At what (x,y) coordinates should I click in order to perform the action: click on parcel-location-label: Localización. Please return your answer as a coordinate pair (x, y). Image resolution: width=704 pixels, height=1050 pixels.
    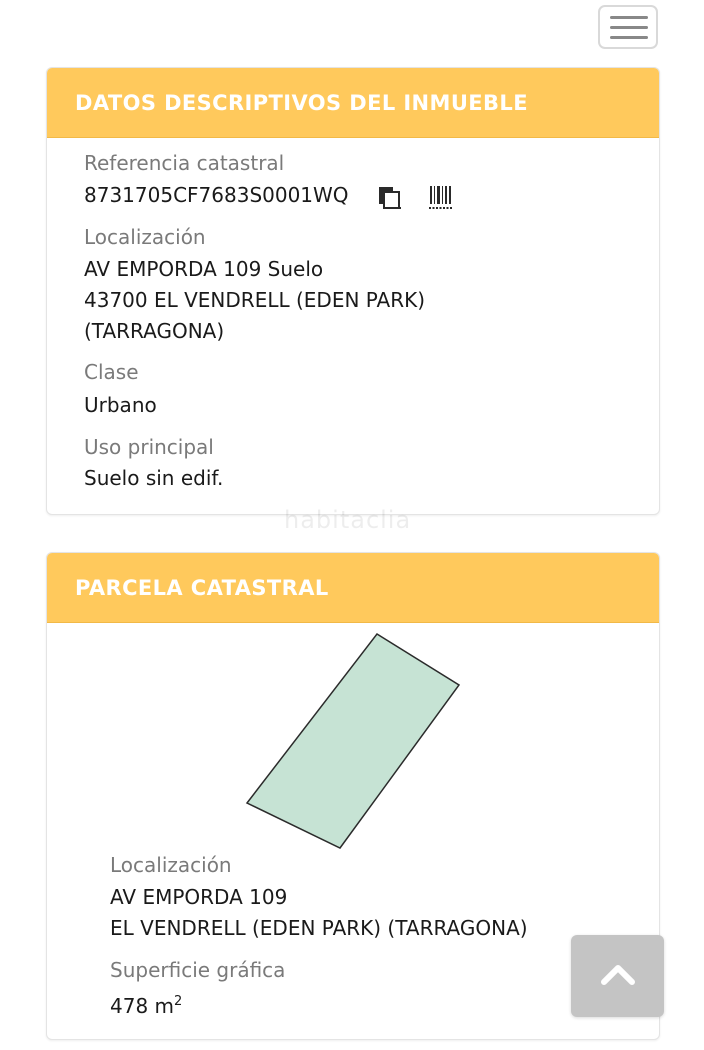
    Looking at the image, I should click on (171, 865).